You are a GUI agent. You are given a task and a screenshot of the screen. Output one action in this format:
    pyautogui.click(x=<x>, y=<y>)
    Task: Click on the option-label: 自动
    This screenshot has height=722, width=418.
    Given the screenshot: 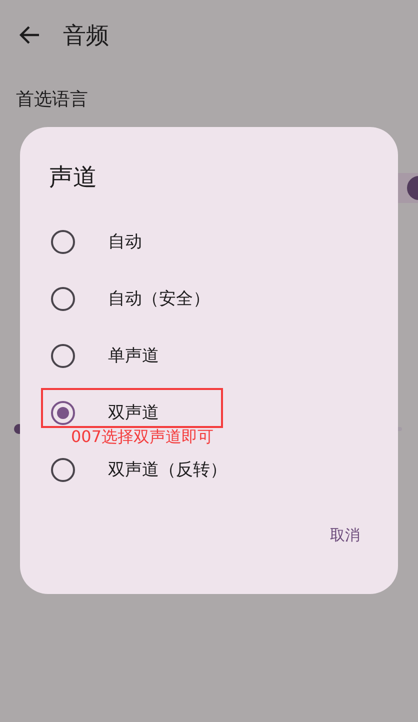 What is the action you would take?
    pyautogui.click(x=125, y=241)
    